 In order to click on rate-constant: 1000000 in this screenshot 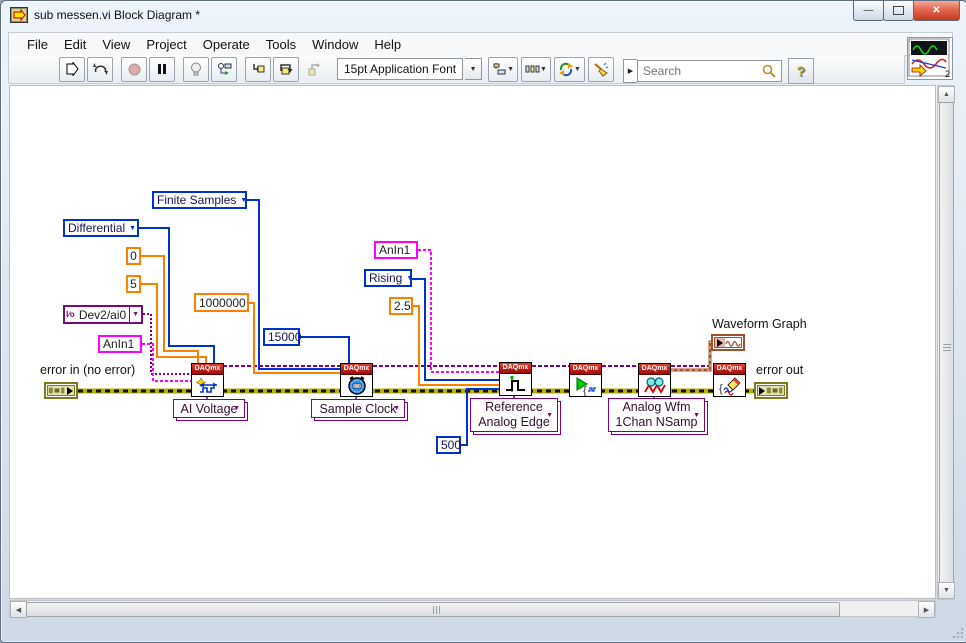, I will do `click(221, 302)`.